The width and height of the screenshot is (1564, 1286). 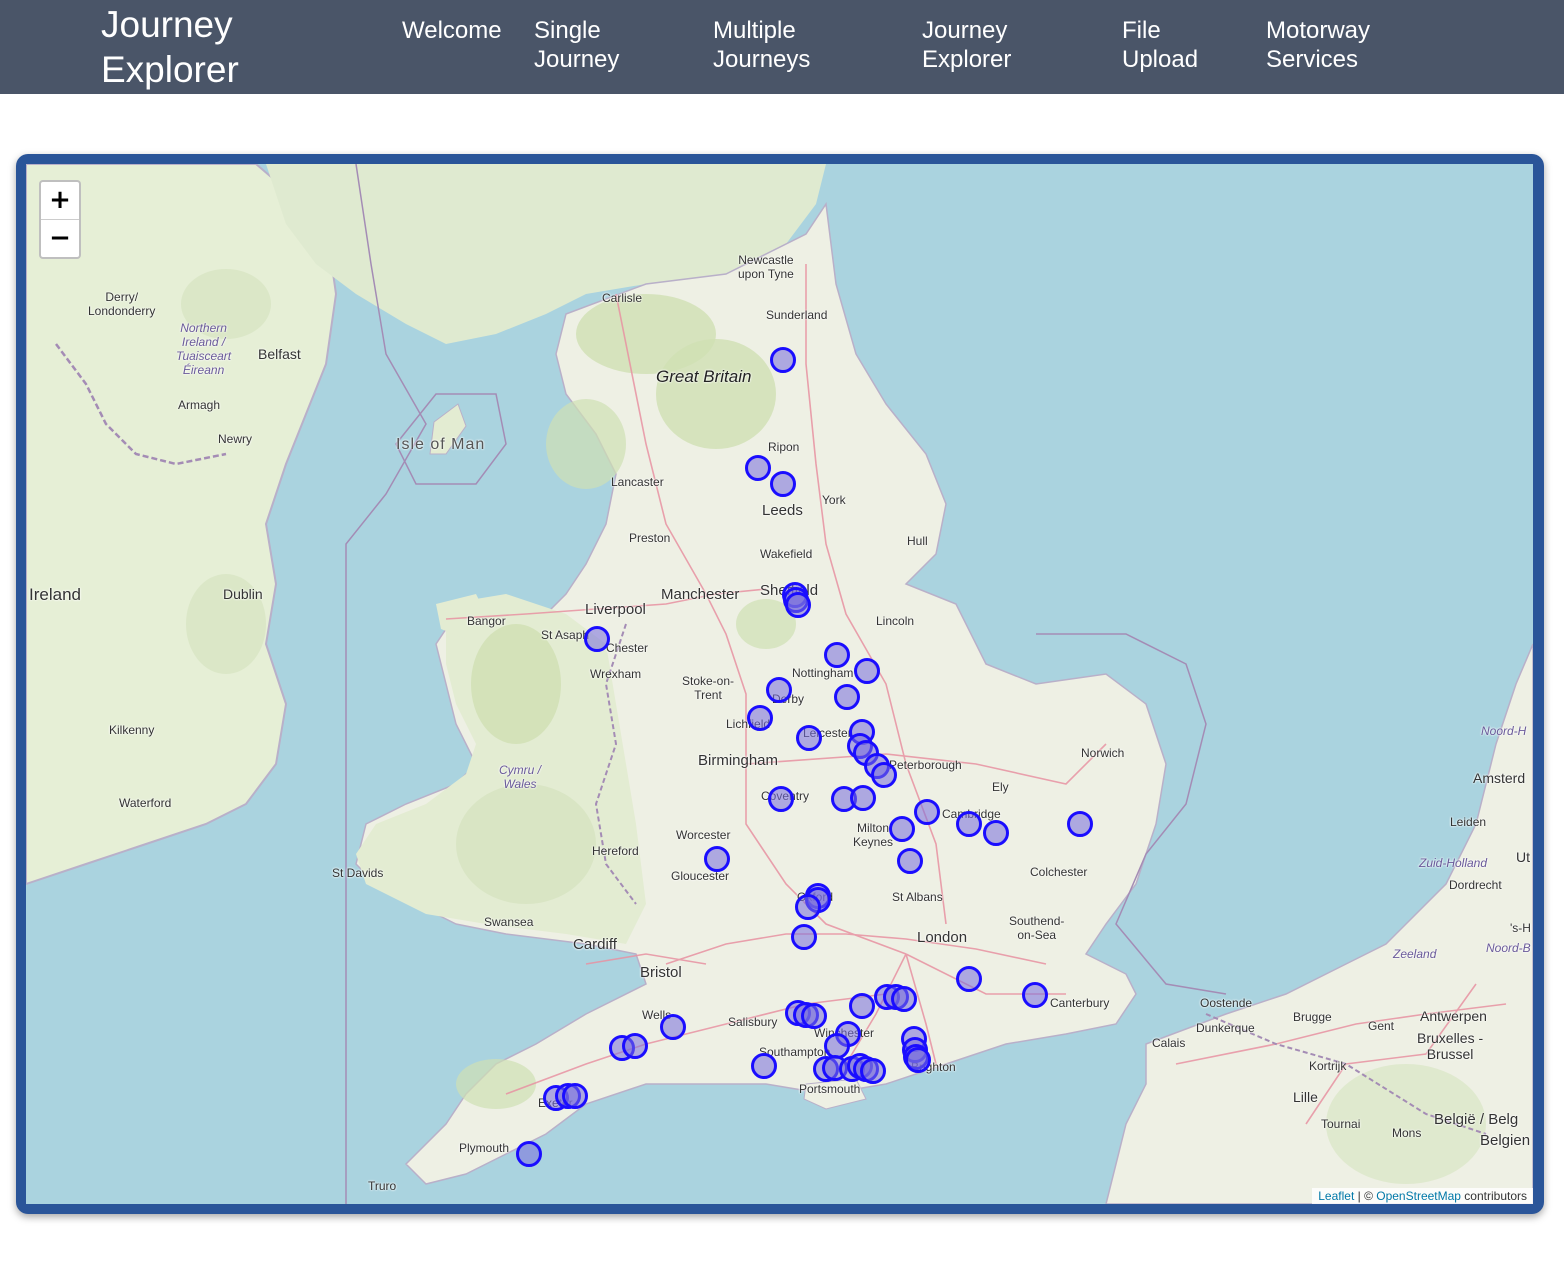 I want to click on label-utrecht: Ut, so click(x=1523, y=857).